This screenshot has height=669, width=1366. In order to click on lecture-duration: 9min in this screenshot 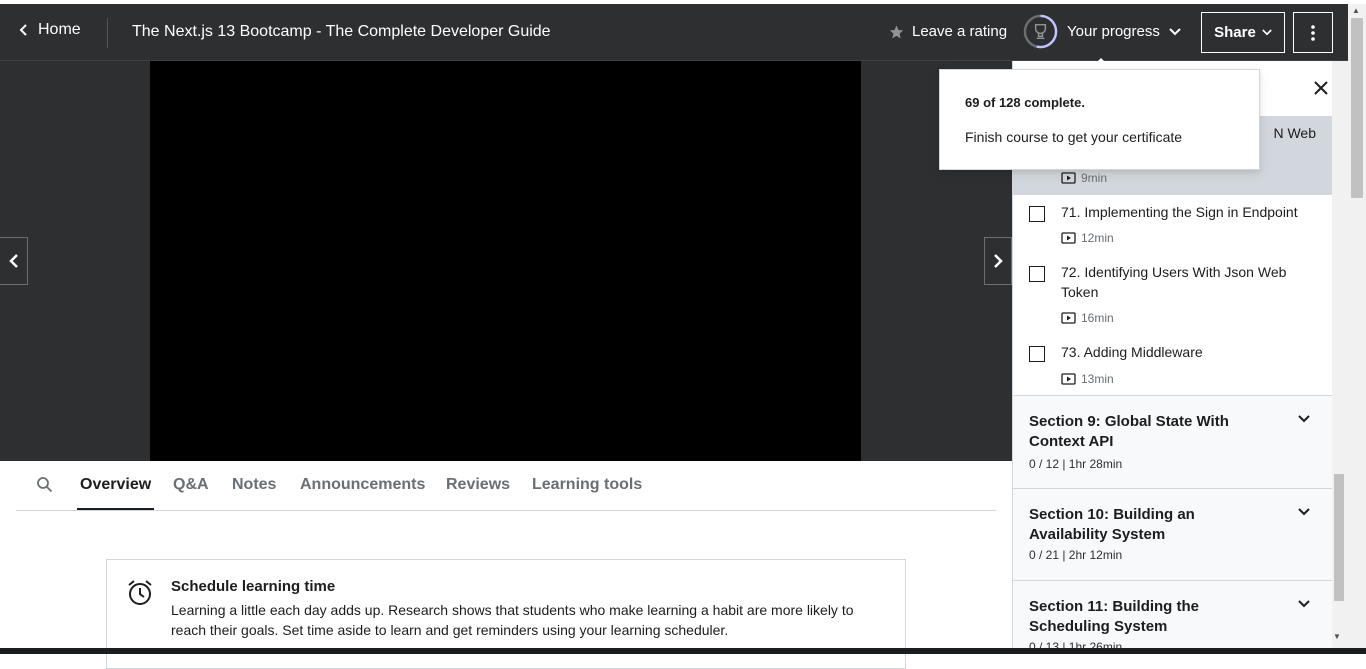, I will do `click(1084, 178)`.